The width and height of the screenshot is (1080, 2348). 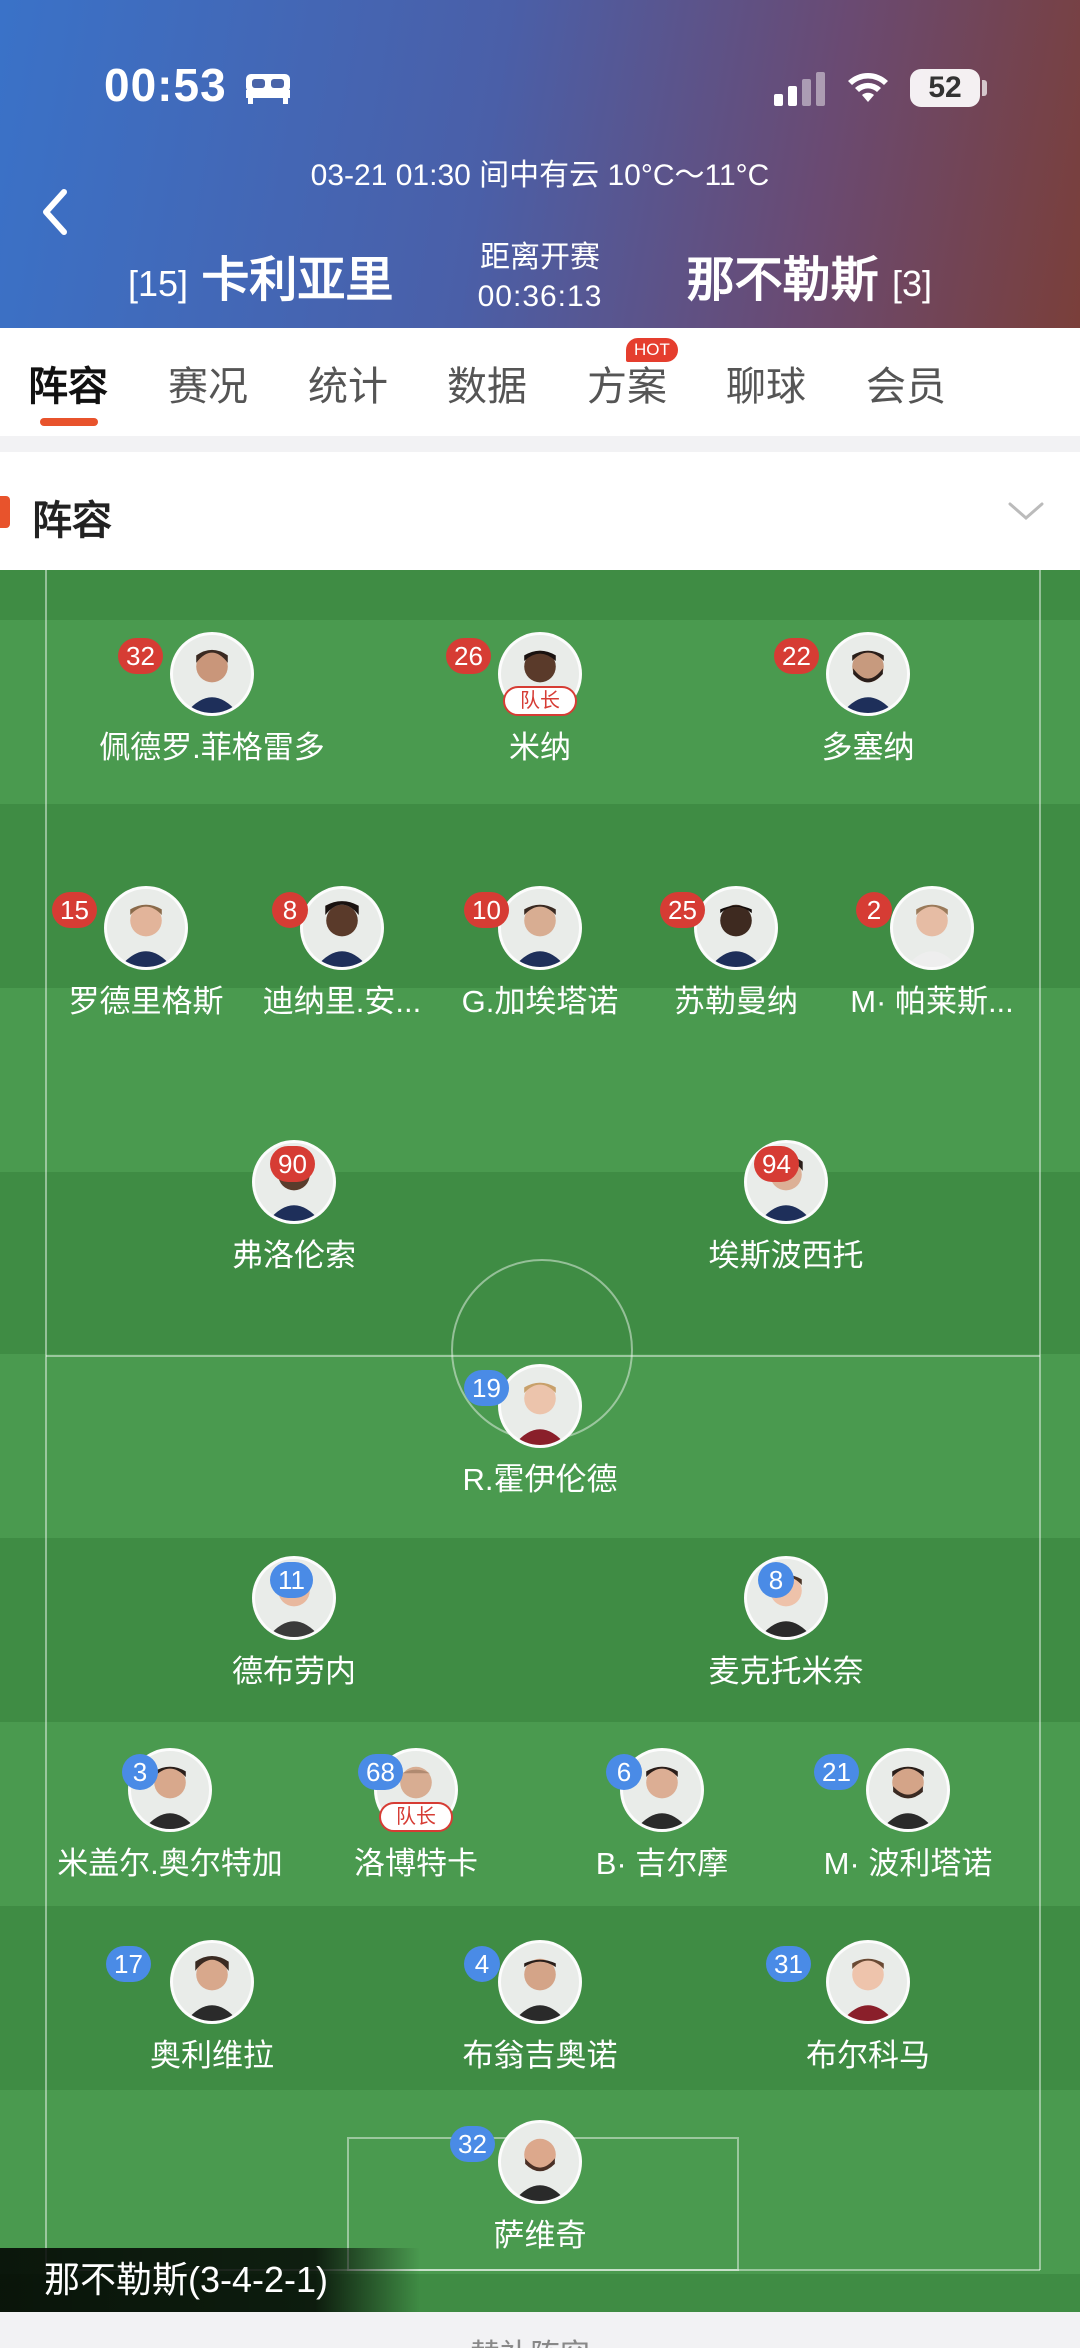 I want to click on player-card: 32 佩德罗.菲格雷多, so click(x=212, y=699).